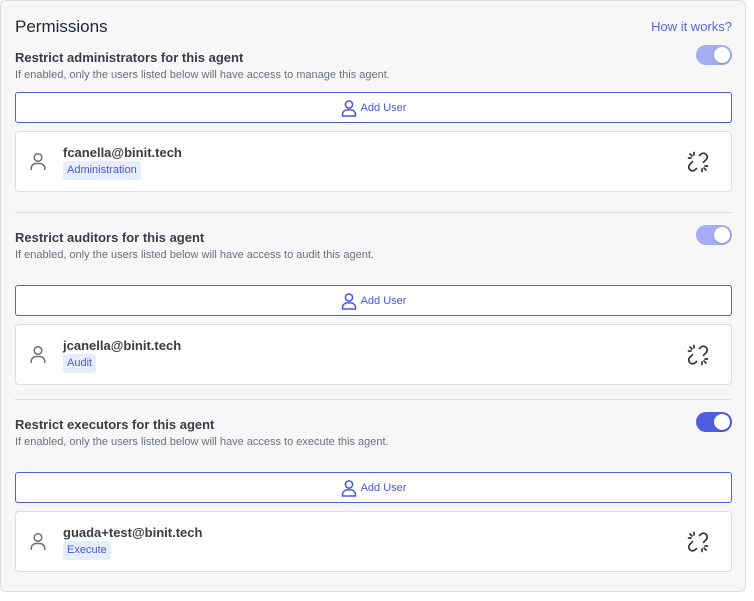  Describe the element at coordinates (61, 26) in the screenshot. I see `page-title: Permissions` at that location.